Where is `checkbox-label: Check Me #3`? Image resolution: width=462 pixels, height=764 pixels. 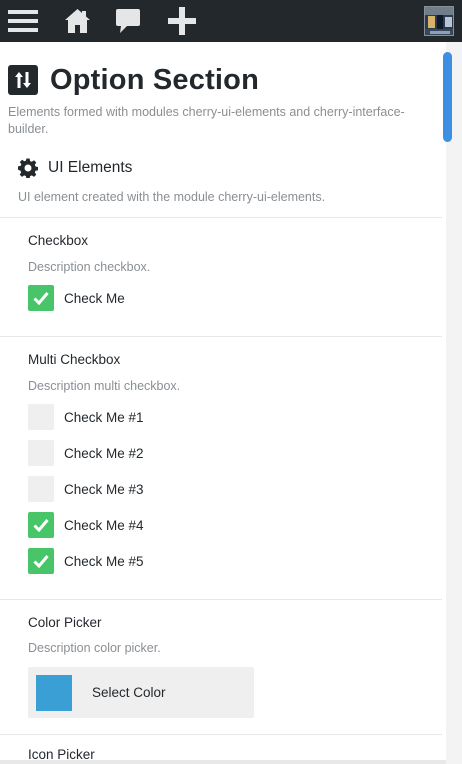 checkbox-label: Check Me #3 is located at coordinates (104, 489).